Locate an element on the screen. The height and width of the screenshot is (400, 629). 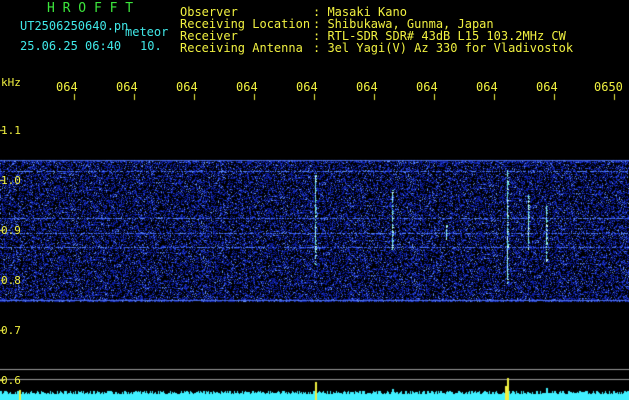
freq-tick: 1.0 is located at coordinates (11, 180).